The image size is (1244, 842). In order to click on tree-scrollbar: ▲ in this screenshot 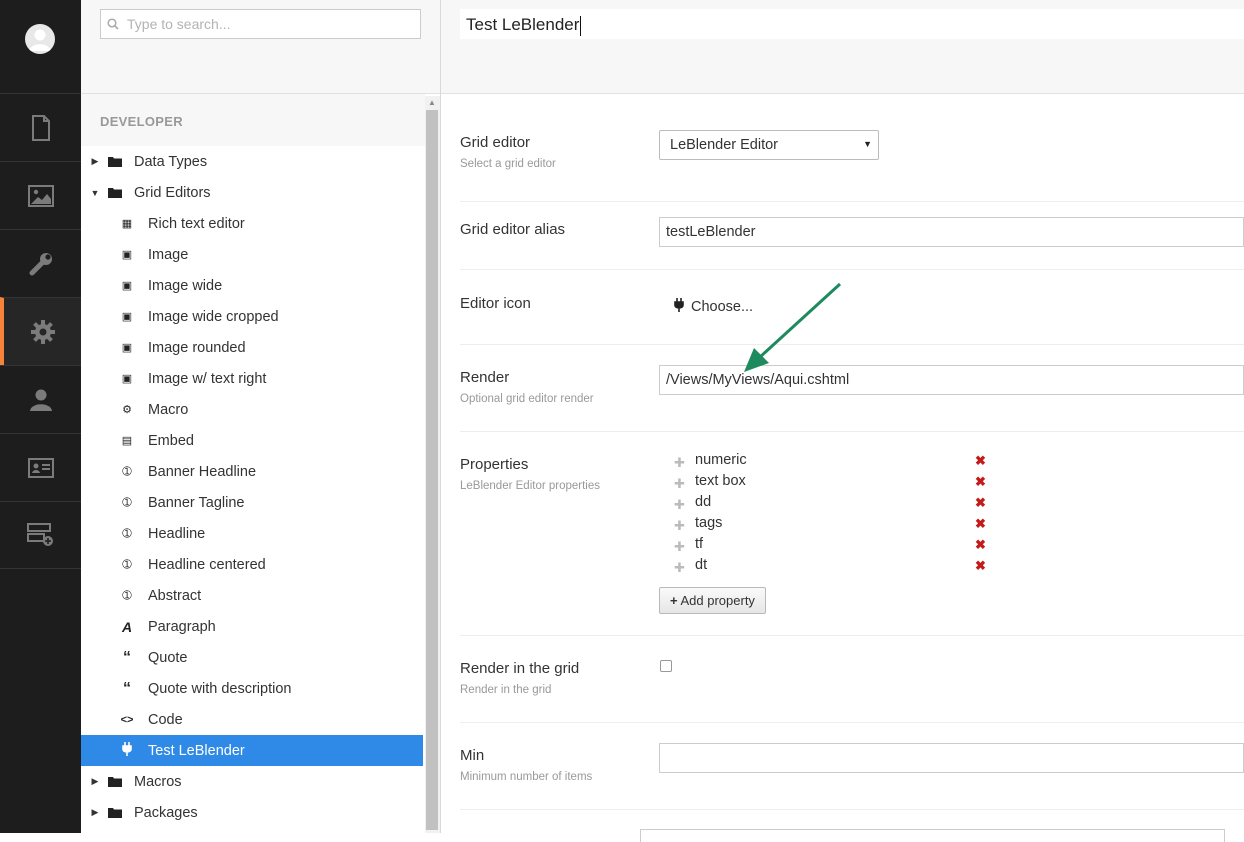, I will do `click(432, 464)`.